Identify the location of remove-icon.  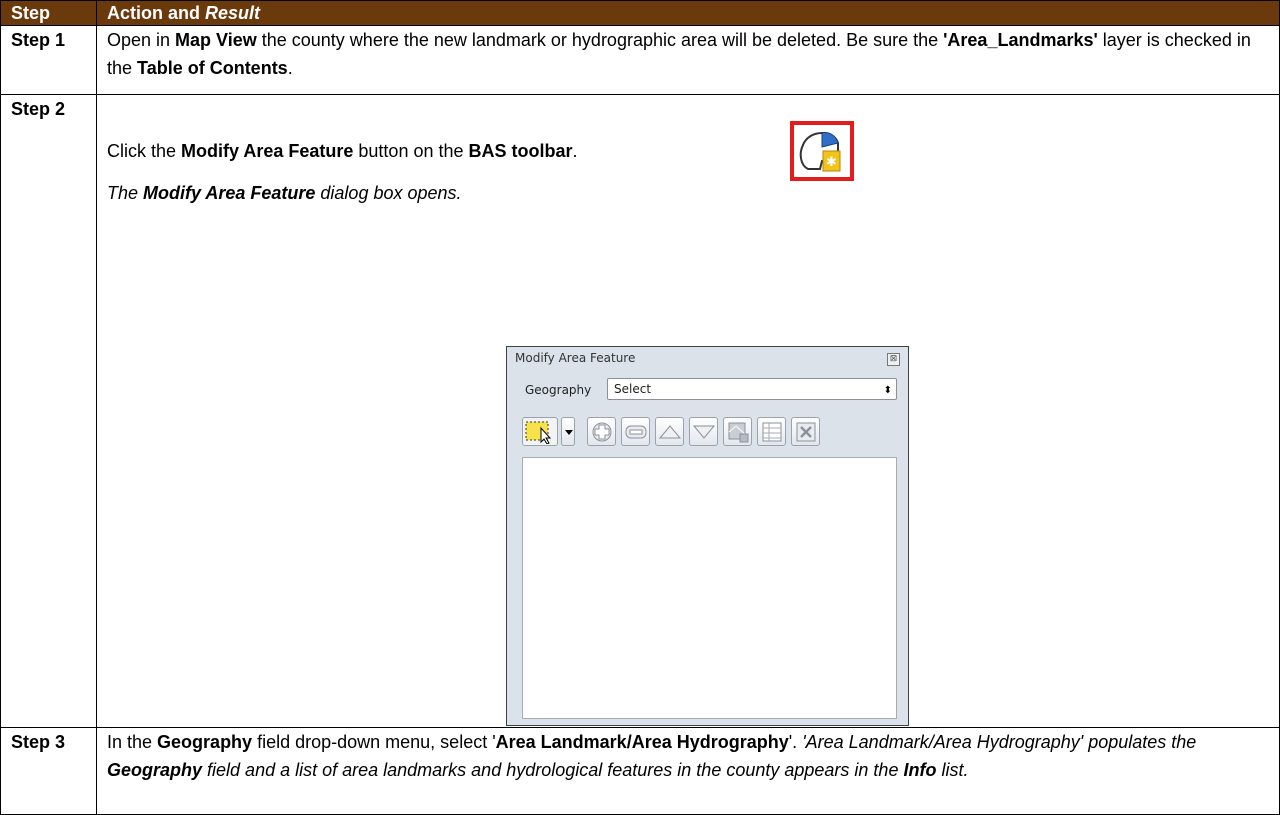
(636, 432).